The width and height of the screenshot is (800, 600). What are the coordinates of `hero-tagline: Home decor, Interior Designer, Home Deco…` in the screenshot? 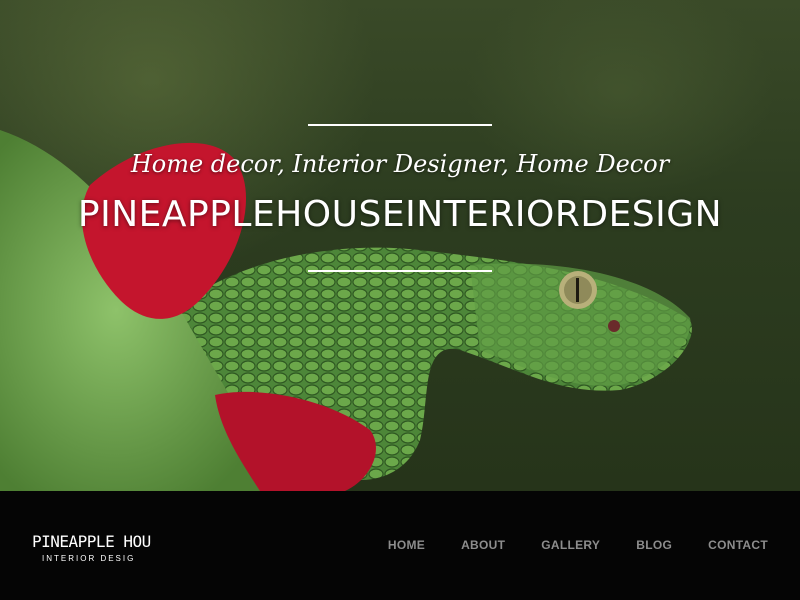 It's located at (400, 164).